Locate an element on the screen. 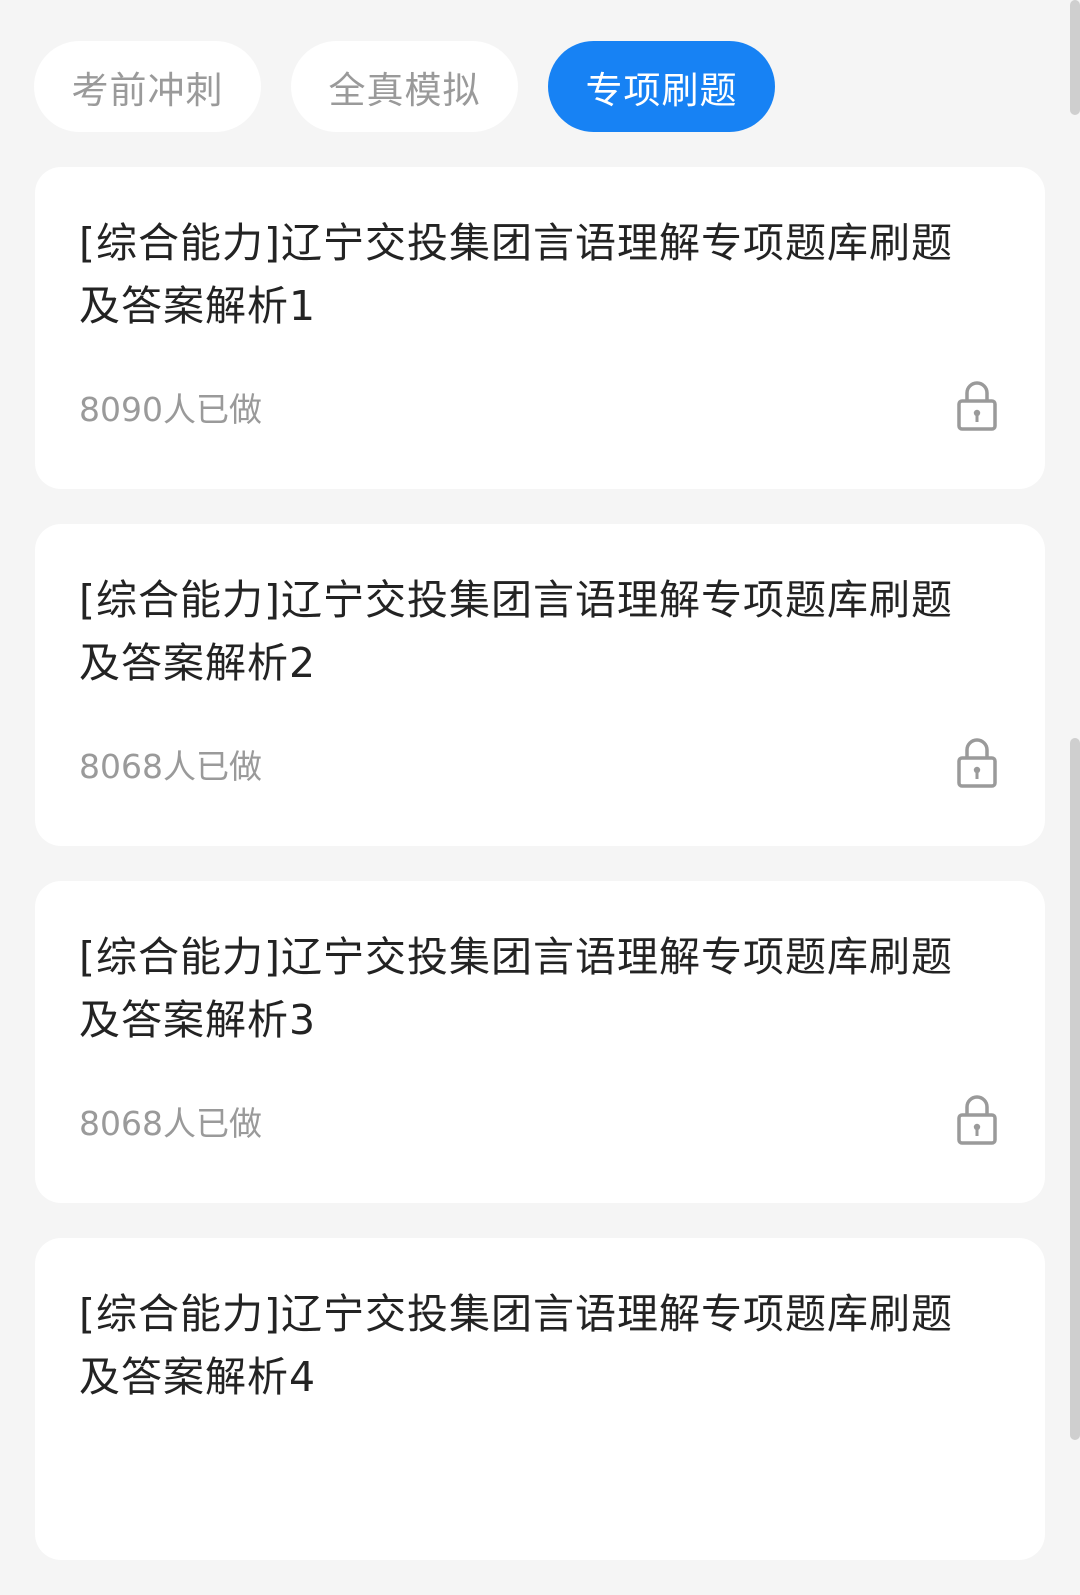 The width and height of the screenshot is (1080, 1595). scrollbar-track-top is located at coordinates (1075, 57).